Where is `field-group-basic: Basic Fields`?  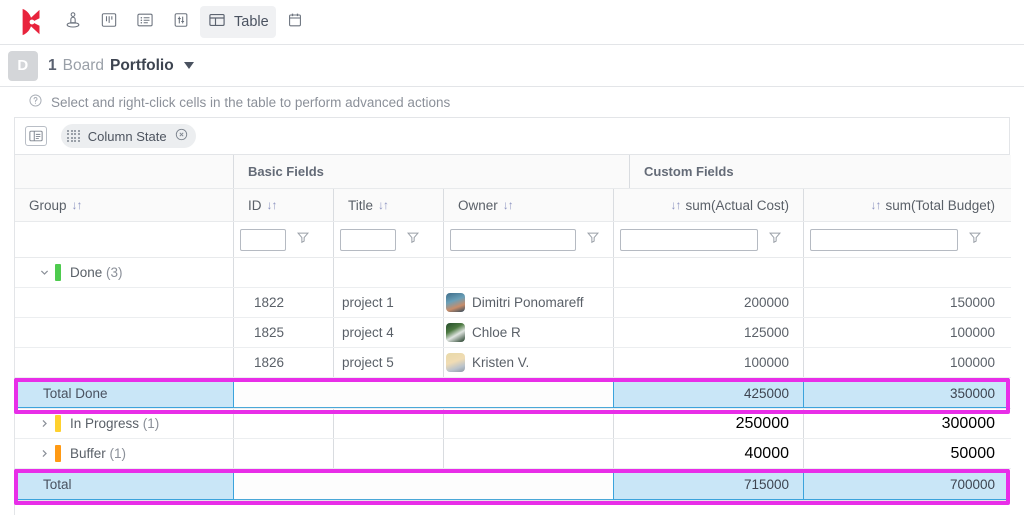 field-group-basic: Basic Fields is located at coordinates (431, 171).